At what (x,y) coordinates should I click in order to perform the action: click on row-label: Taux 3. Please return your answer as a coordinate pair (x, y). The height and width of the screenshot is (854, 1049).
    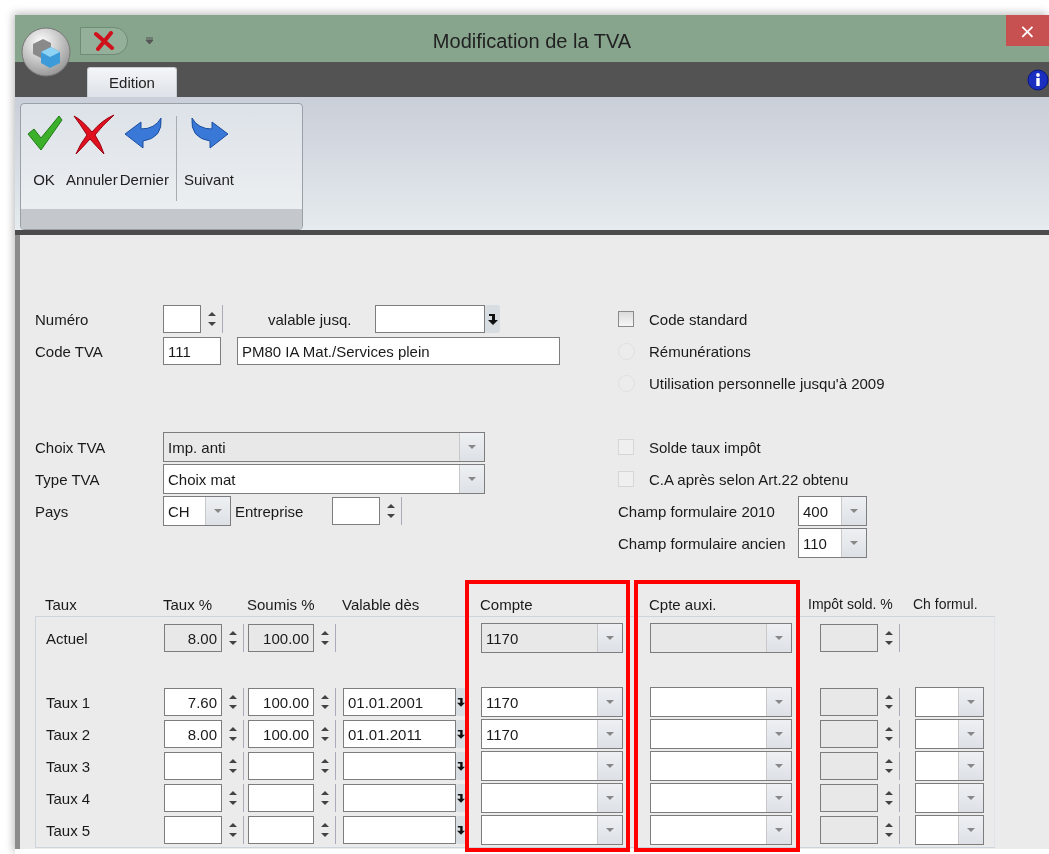
    Looking at the image, I should click on (69, 766).